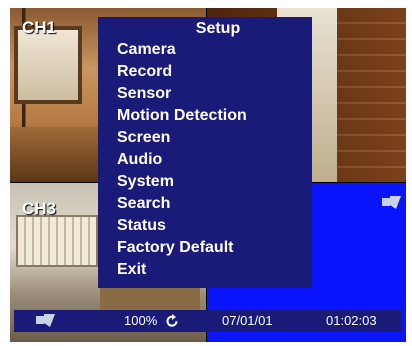  Describe the element at coordinates (144, 94) in the screenshot. I see `menu-item-sensor: Sensor` at that location.